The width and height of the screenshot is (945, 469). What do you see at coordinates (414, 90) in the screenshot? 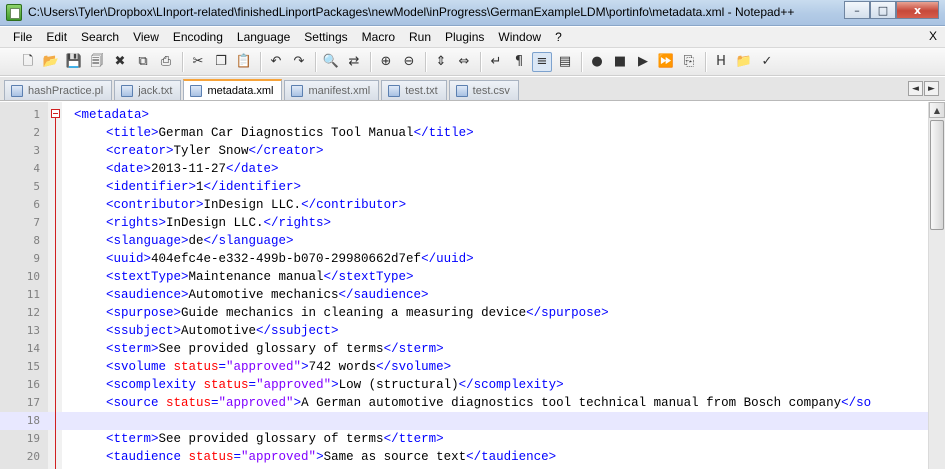
I see `tab-test-txt: test.txt` at bounding box center [414, 90].